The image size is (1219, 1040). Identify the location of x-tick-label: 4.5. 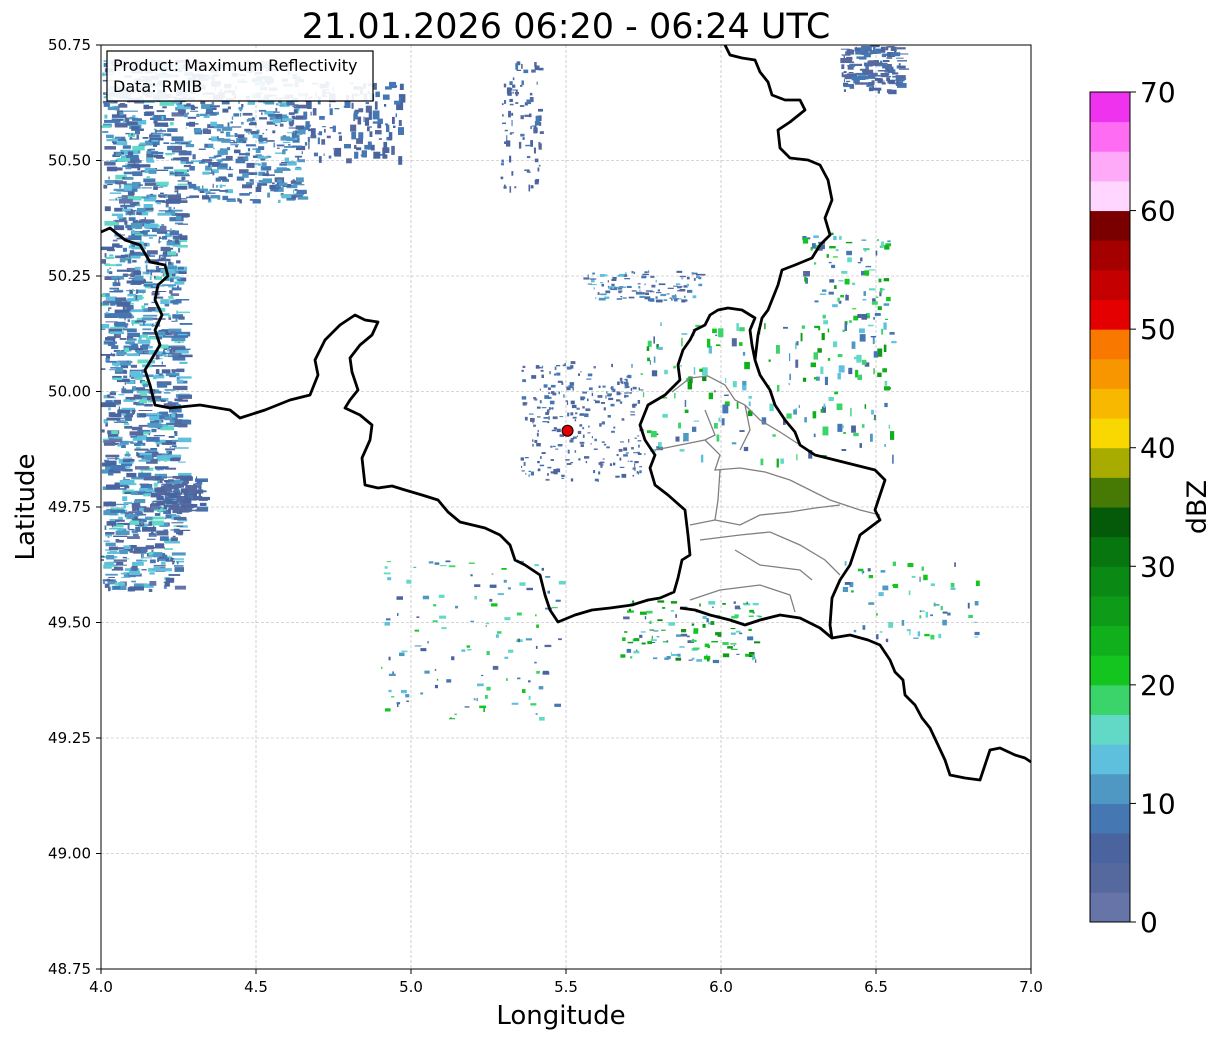
(256, 987).